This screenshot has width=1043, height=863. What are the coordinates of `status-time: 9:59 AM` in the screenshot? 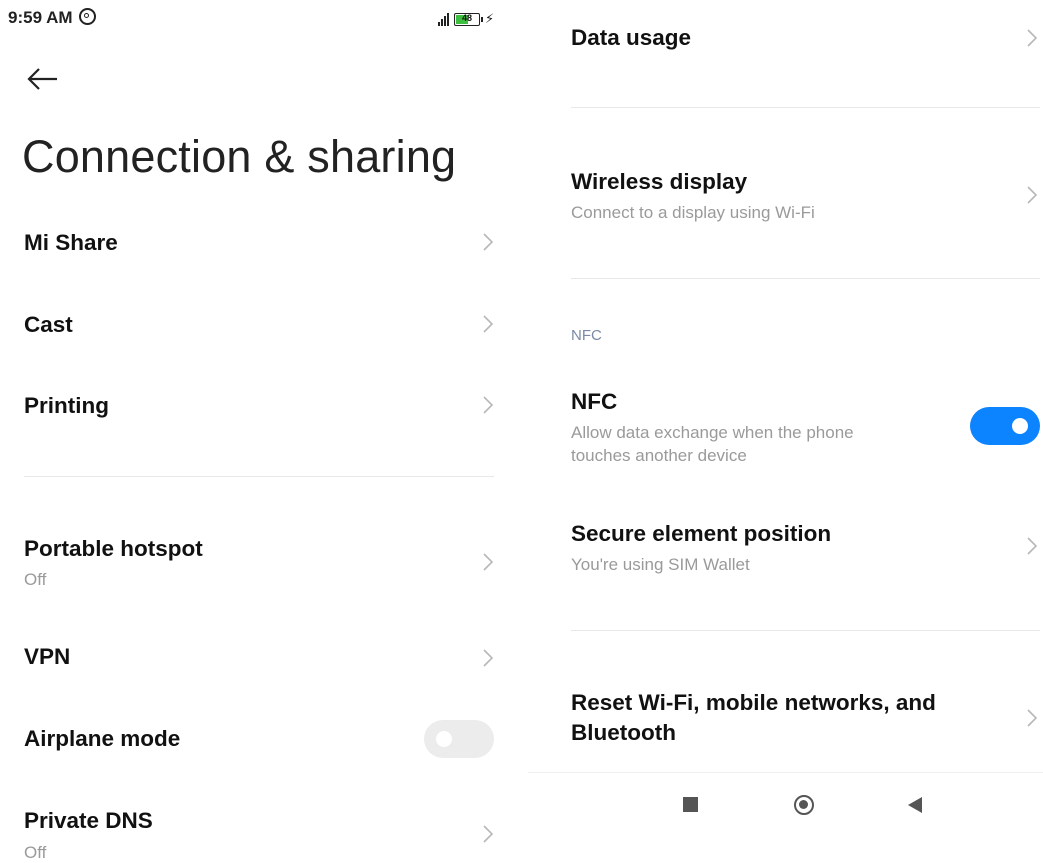 It's located at (52, 18).